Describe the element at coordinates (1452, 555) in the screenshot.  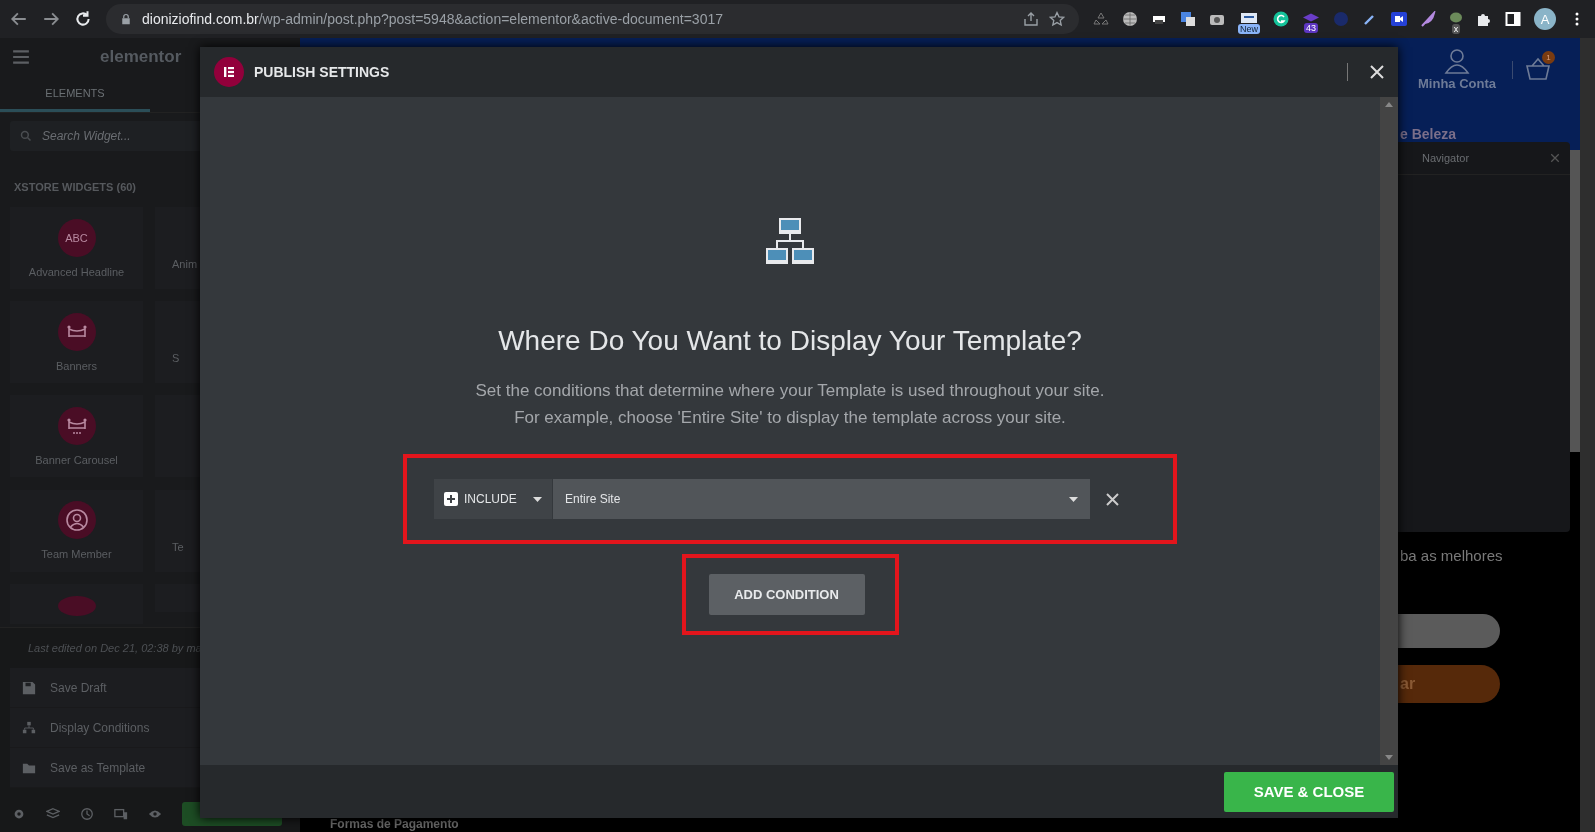
I see `body-text: ba as melhores` at that location.